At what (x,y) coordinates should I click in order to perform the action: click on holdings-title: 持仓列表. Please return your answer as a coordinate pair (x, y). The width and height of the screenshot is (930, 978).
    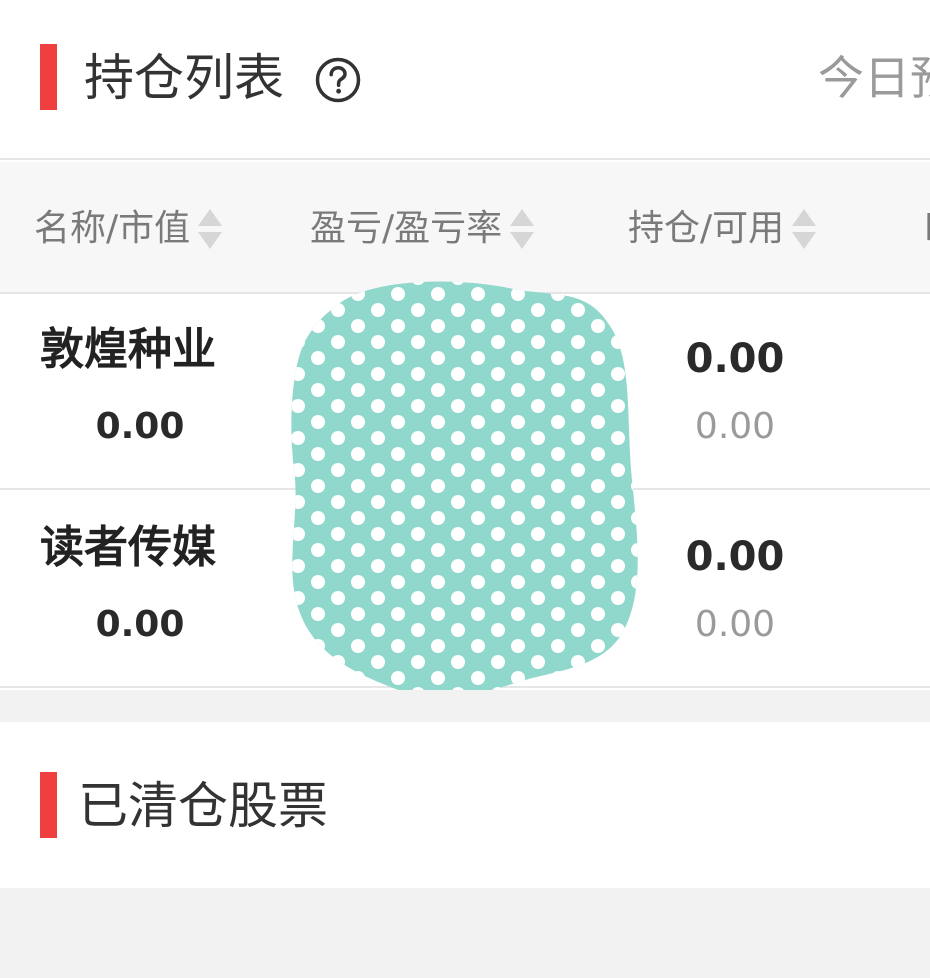
    Looking at the image, I should click on (184, 78).